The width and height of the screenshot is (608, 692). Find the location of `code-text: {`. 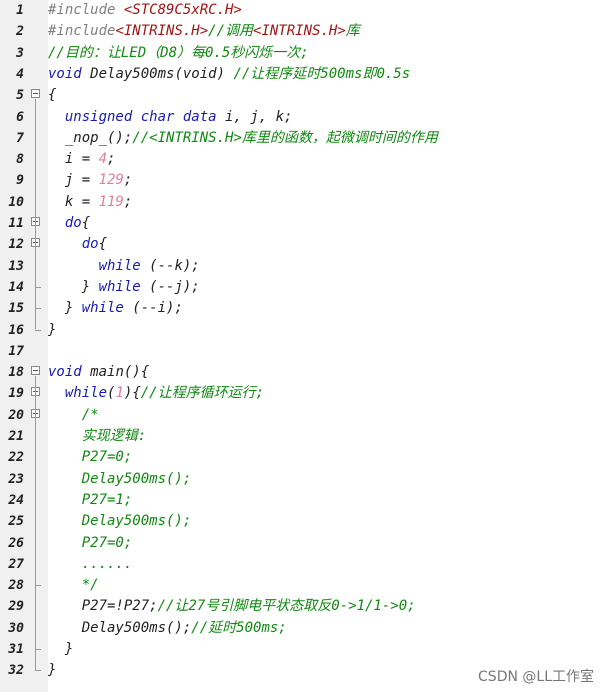

code-text: { is located at coordinates (52, 95).